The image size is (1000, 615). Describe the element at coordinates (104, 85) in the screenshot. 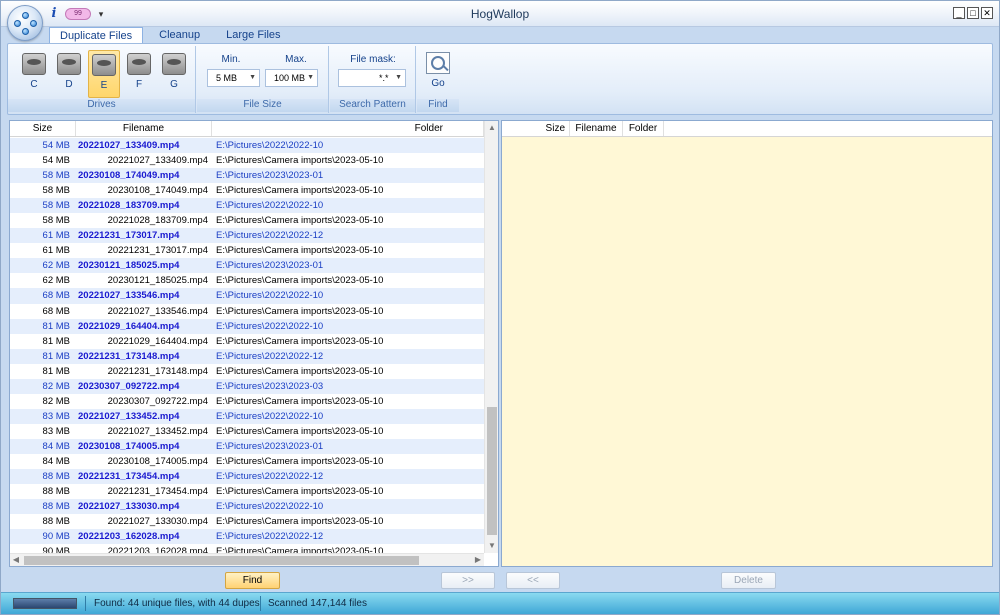

I see `drive-e-label: E` at that location.